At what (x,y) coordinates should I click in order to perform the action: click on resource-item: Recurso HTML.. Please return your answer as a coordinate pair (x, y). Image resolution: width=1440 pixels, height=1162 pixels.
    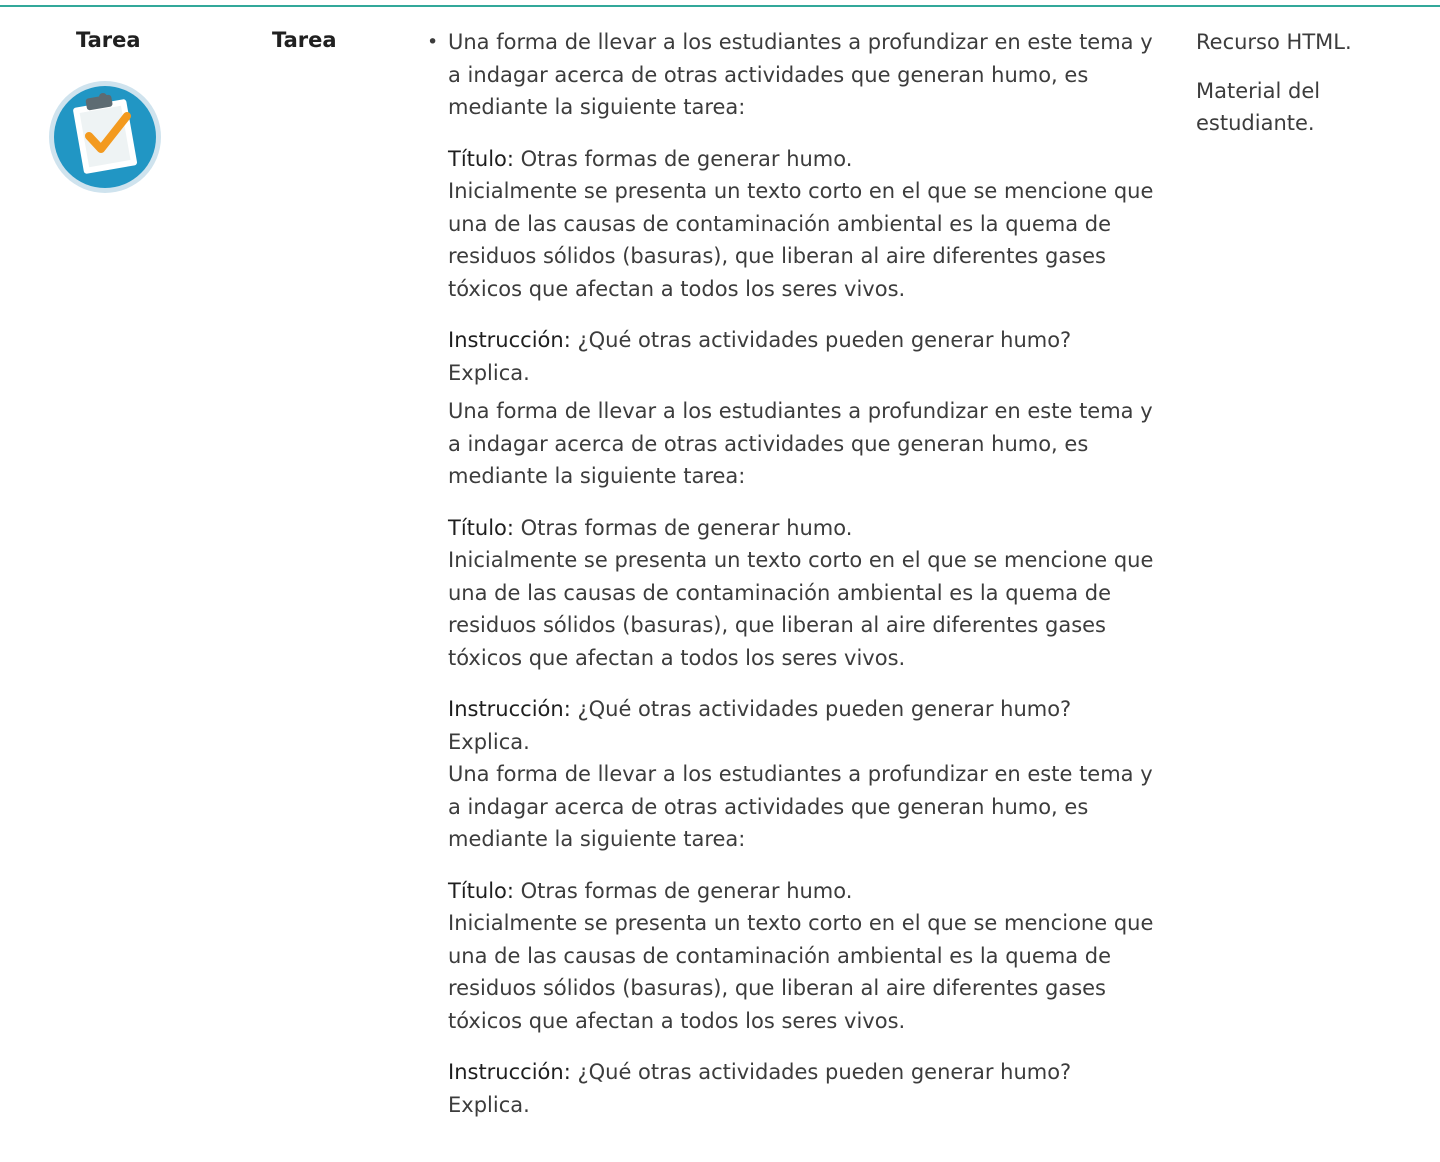
    Looking at the image, I should click on (1274, 42).